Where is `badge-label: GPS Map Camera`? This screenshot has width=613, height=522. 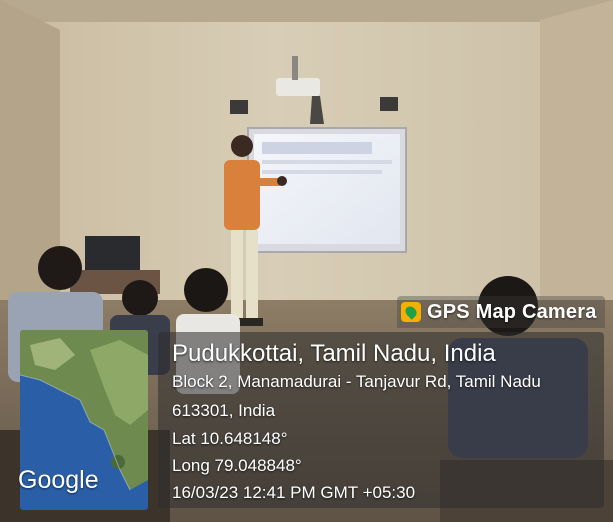
badge-label: GPS Map Camera is located at coordinates (512, 311).